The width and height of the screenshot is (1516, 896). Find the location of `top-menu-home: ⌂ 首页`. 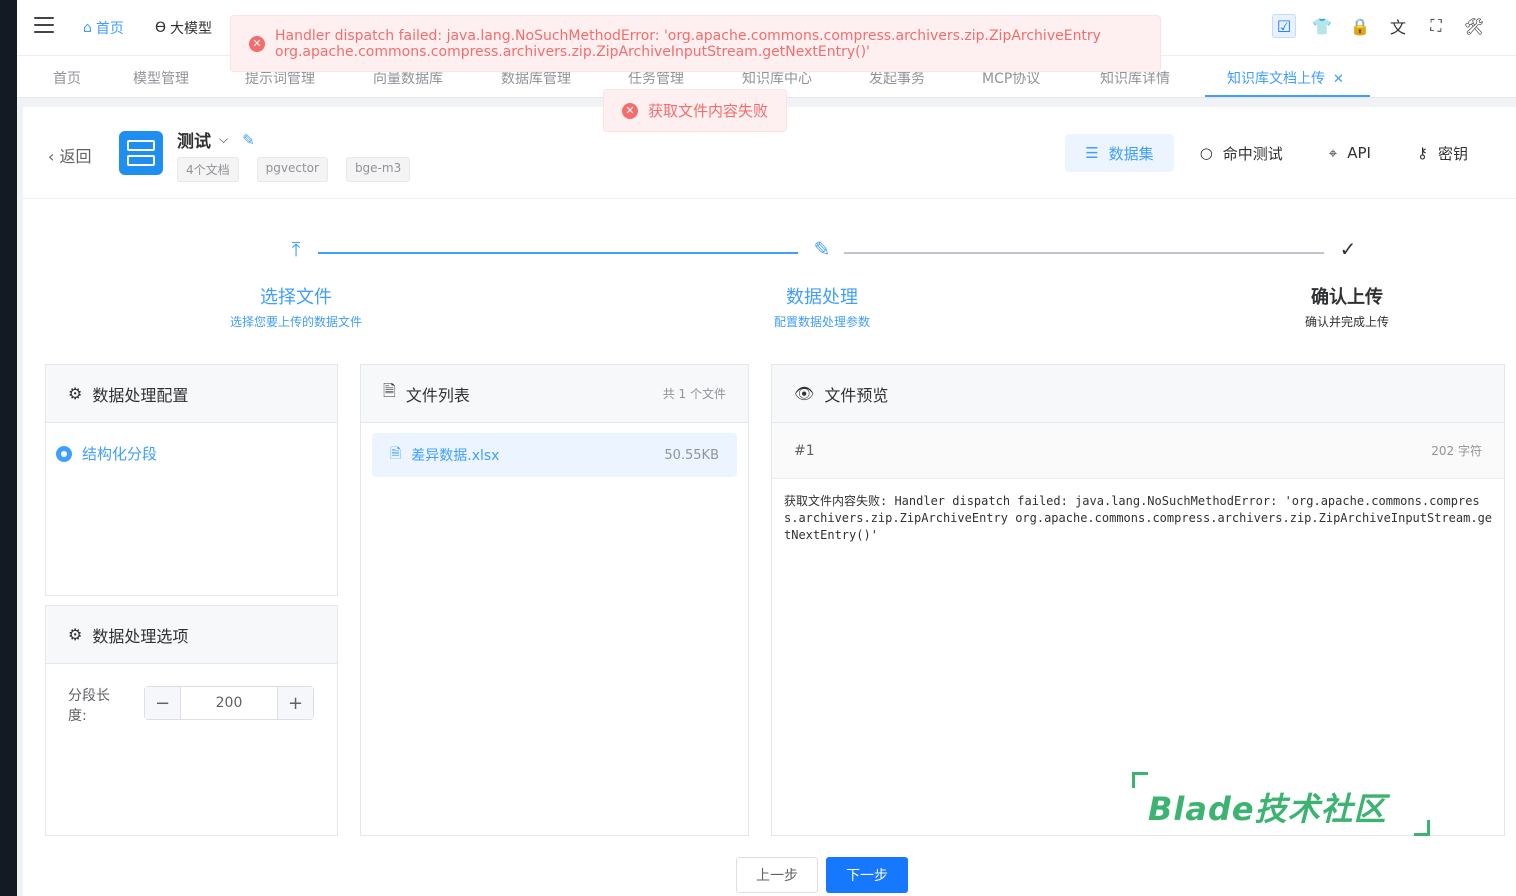

top-menu-home: ⌂ 首页 is located at coordinates (103, 28).